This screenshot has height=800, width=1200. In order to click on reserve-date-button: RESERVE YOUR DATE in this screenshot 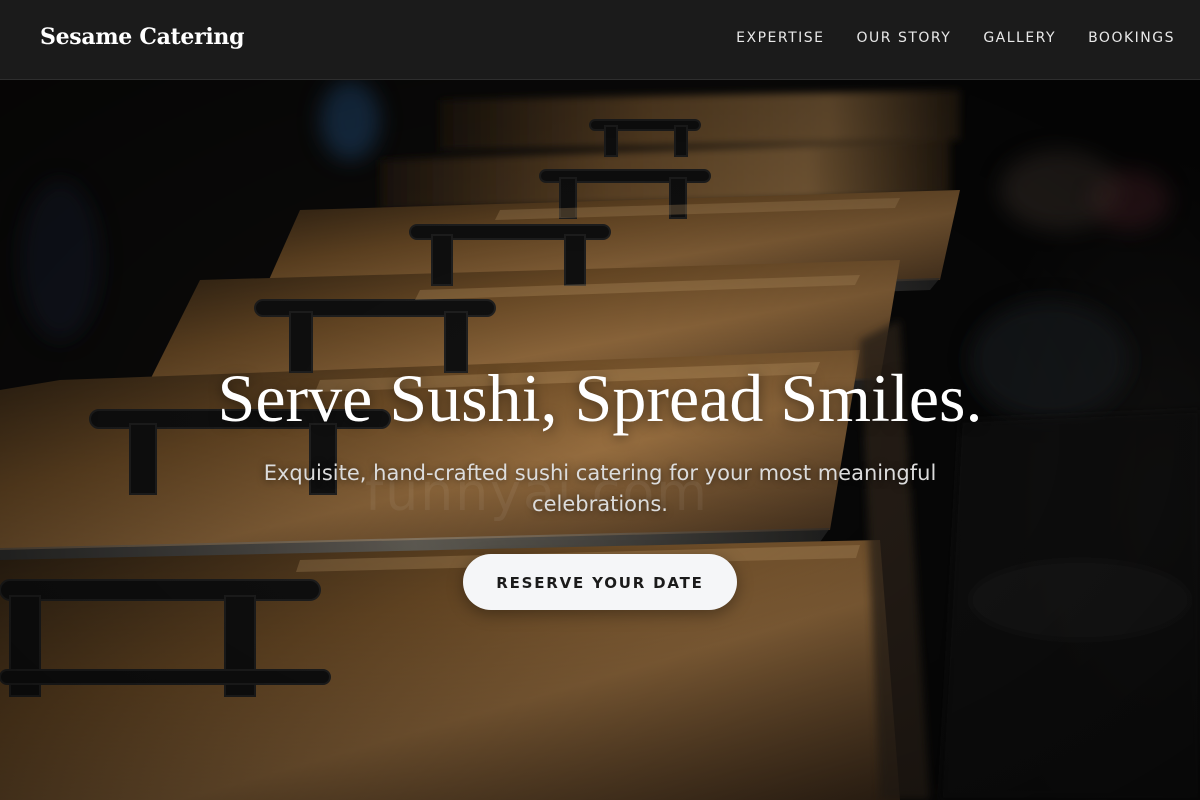, I will do `click(600, 582)`.